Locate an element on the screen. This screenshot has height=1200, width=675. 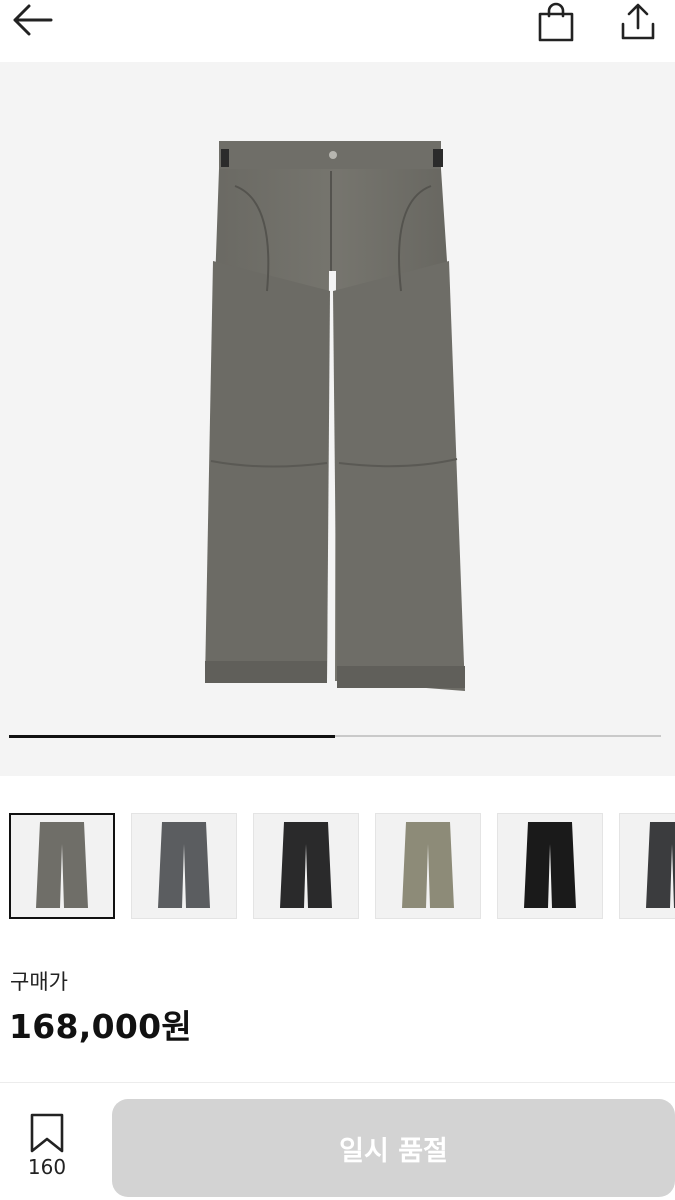
arrow-left-icon is located at coordinates (33, 20).